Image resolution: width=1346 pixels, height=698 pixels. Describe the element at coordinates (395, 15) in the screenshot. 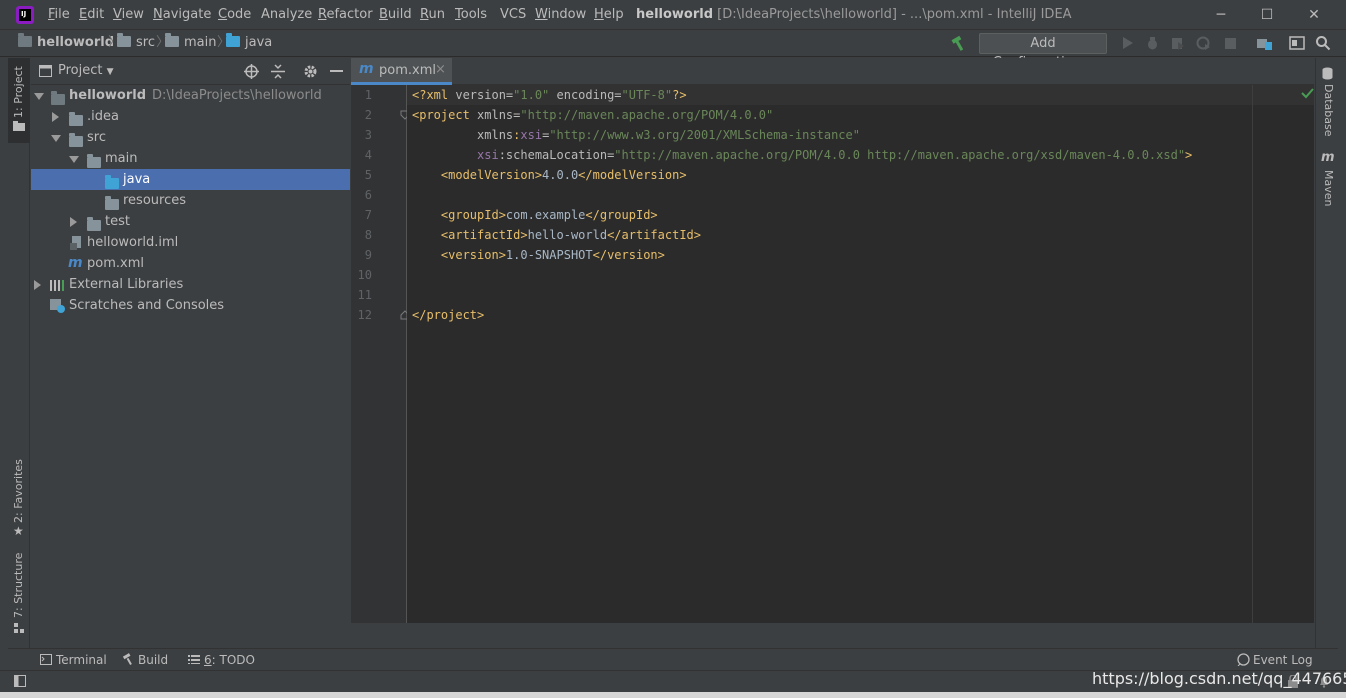

I see `menu-build: Build` at that location.